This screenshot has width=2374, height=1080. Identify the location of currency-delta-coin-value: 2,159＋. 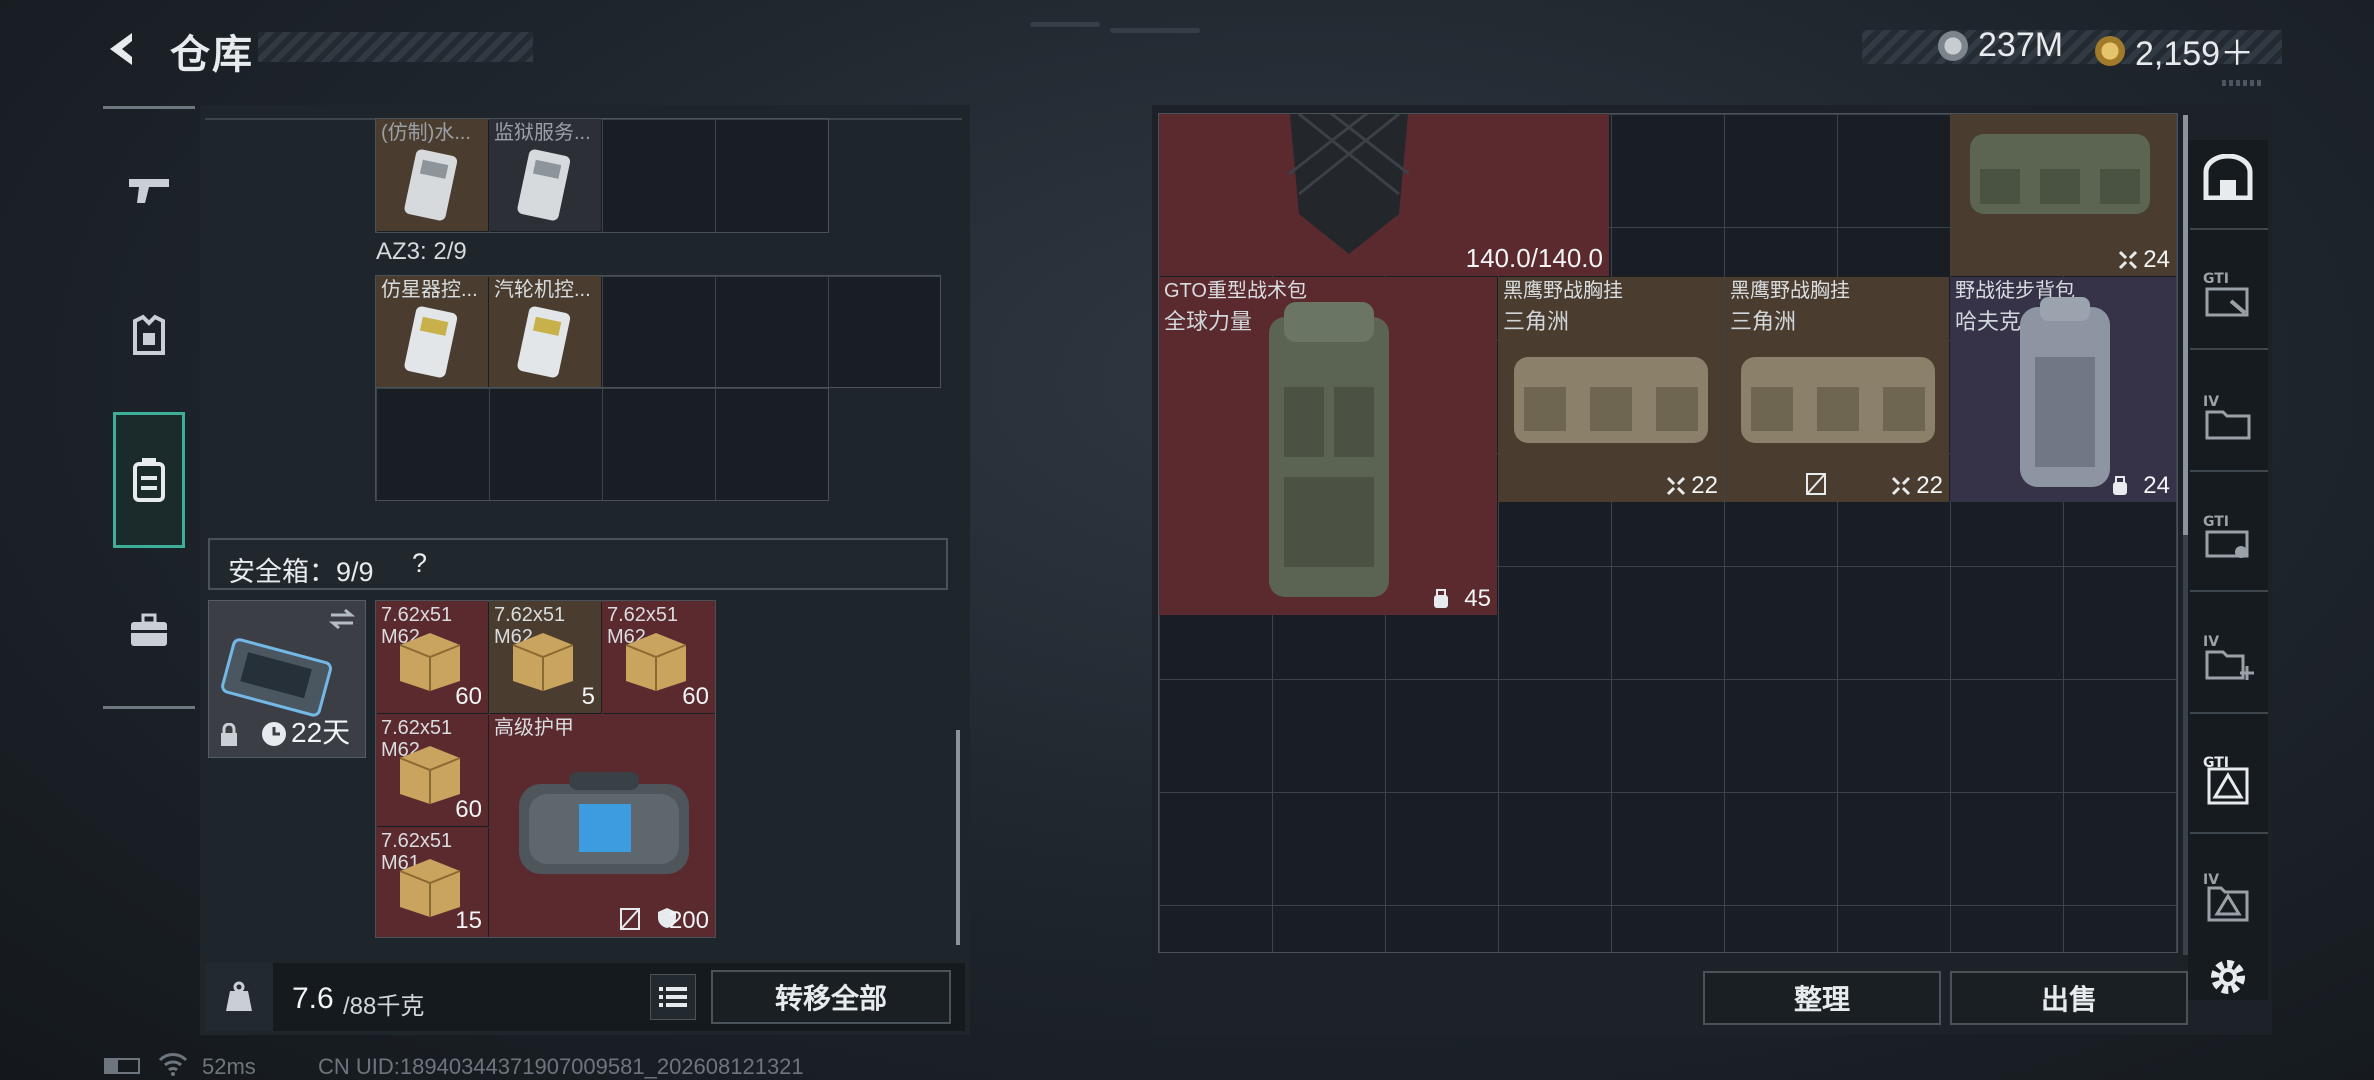
(2195, 54).